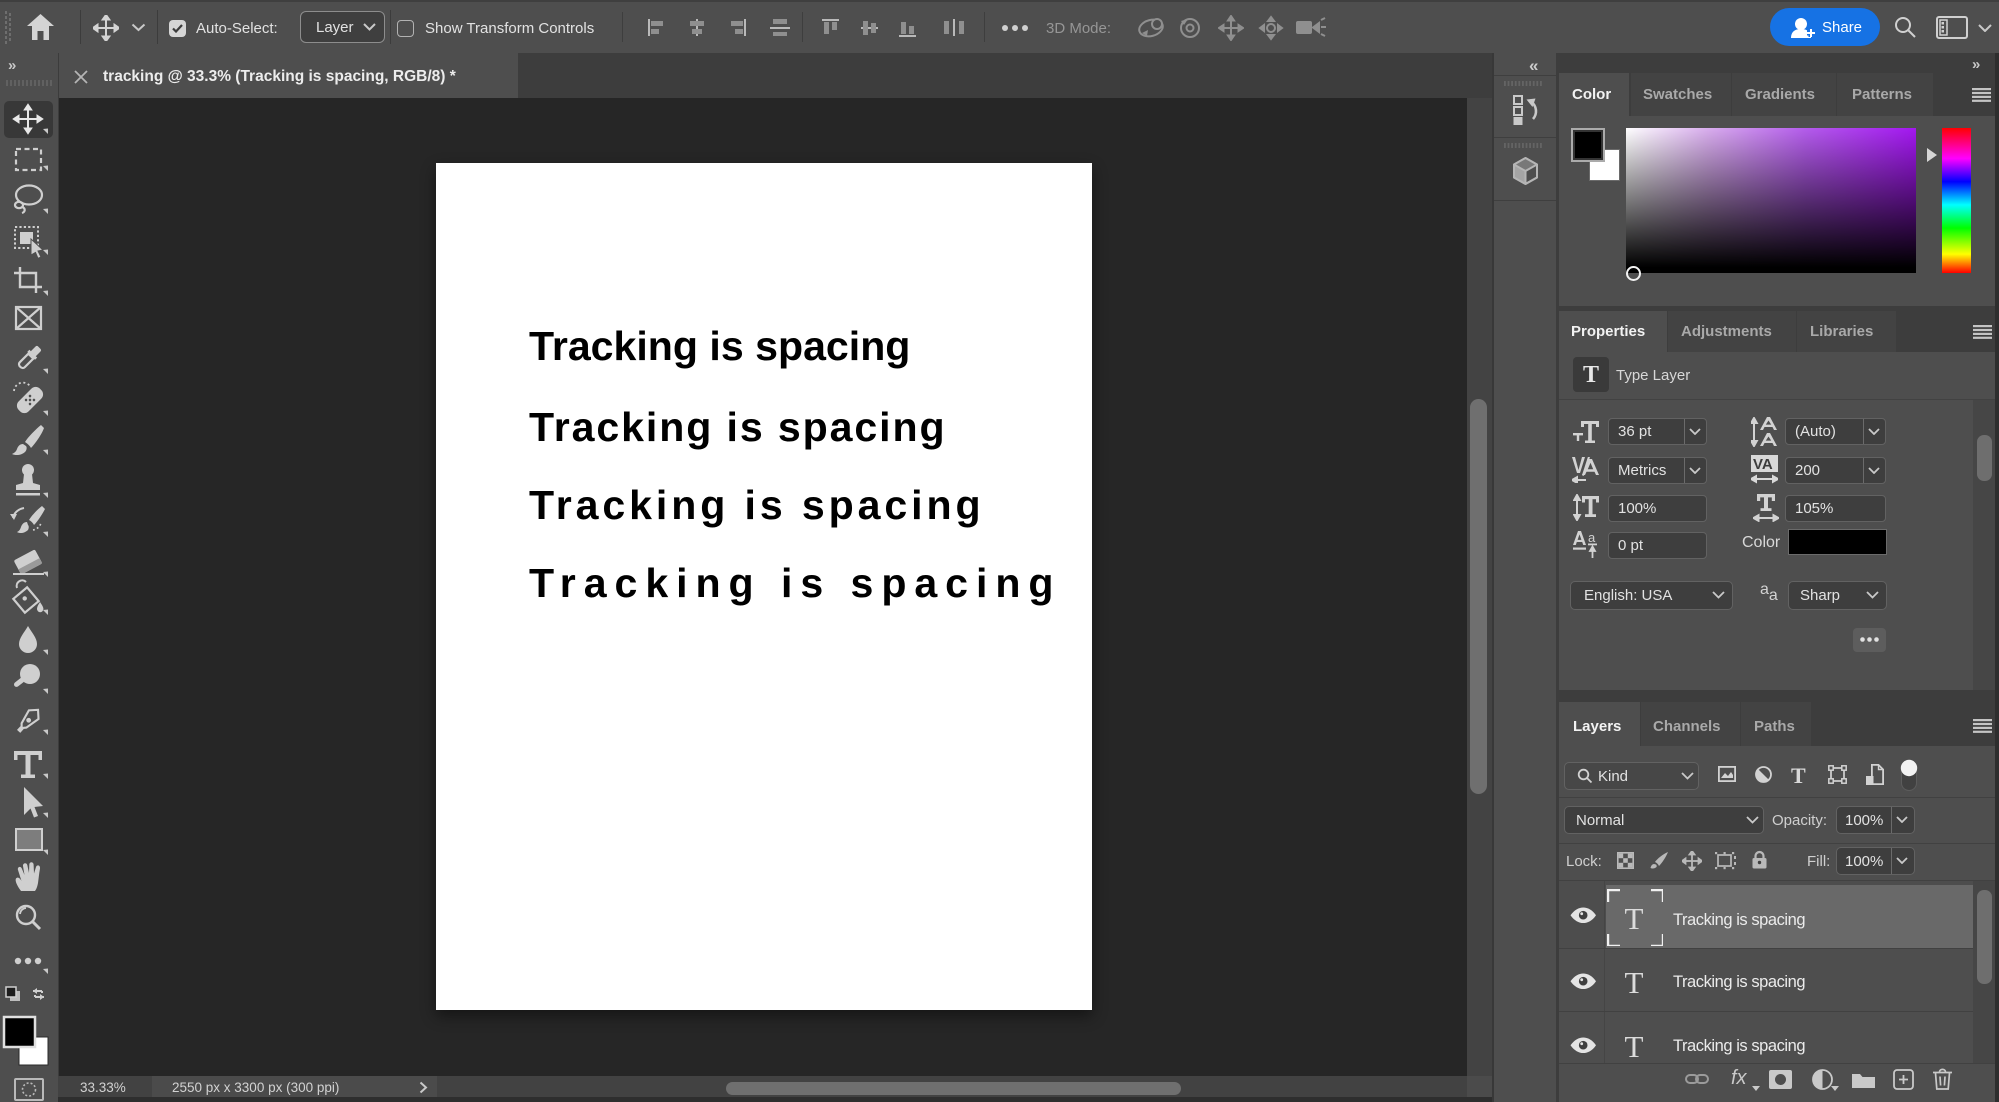 This screenshot has height=1102, width=1999. I want to click on svg-text: a, so click(1592, 538).